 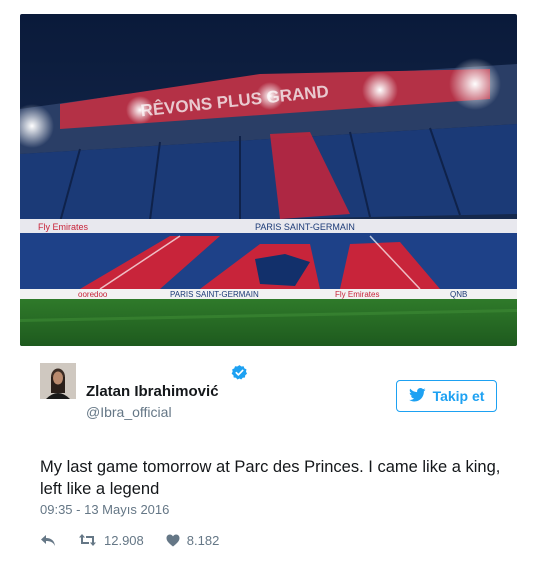 I want to click on heart-icon, so click(x=173, y=540).